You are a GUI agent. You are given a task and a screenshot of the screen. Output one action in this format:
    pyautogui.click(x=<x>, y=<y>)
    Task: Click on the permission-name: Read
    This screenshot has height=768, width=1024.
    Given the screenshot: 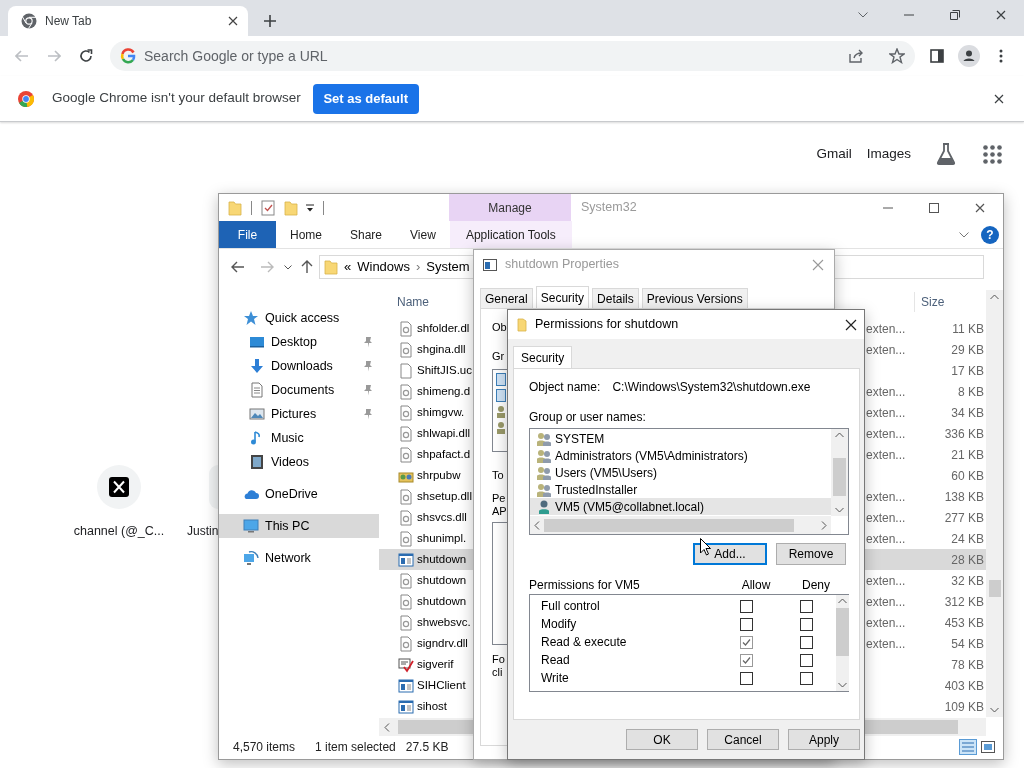 What is the action you would take?
    pyautogui.click(x=555, y=660)
    